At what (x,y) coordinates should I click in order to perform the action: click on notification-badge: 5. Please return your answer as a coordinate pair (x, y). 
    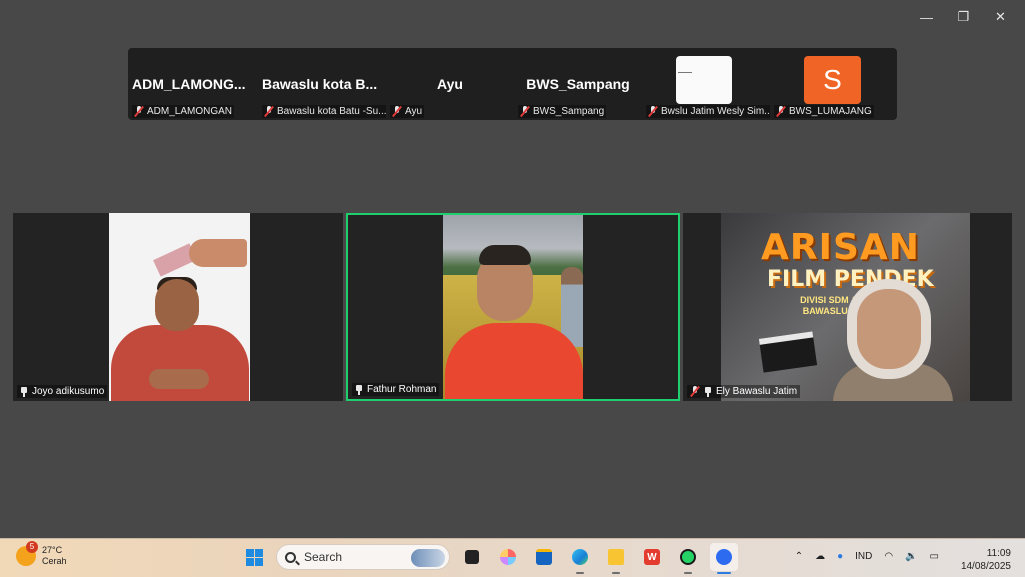
    Looking at the image, I should click on (32, 547).